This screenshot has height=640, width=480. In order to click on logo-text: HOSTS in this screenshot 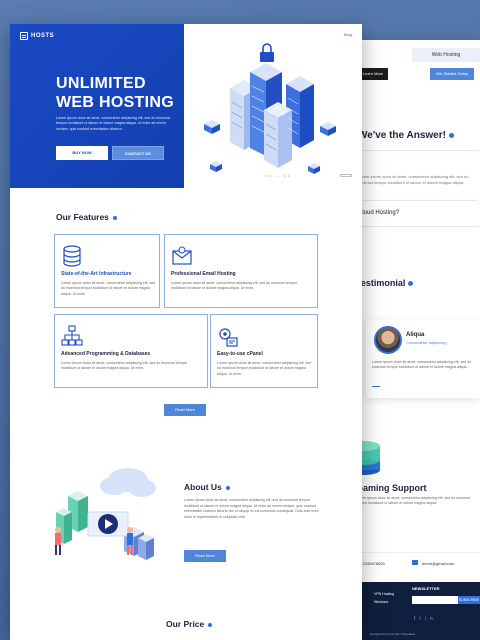, I will do `click(43, 36)`.